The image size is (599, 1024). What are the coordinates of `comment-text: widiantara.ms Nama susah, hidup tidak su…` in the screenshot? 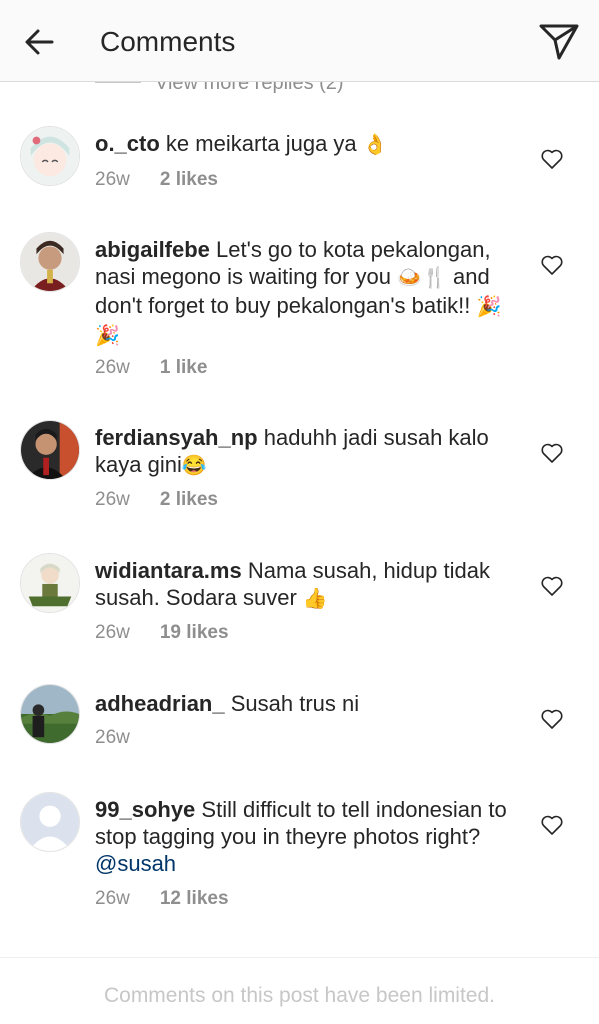 It's located at (307, 585).